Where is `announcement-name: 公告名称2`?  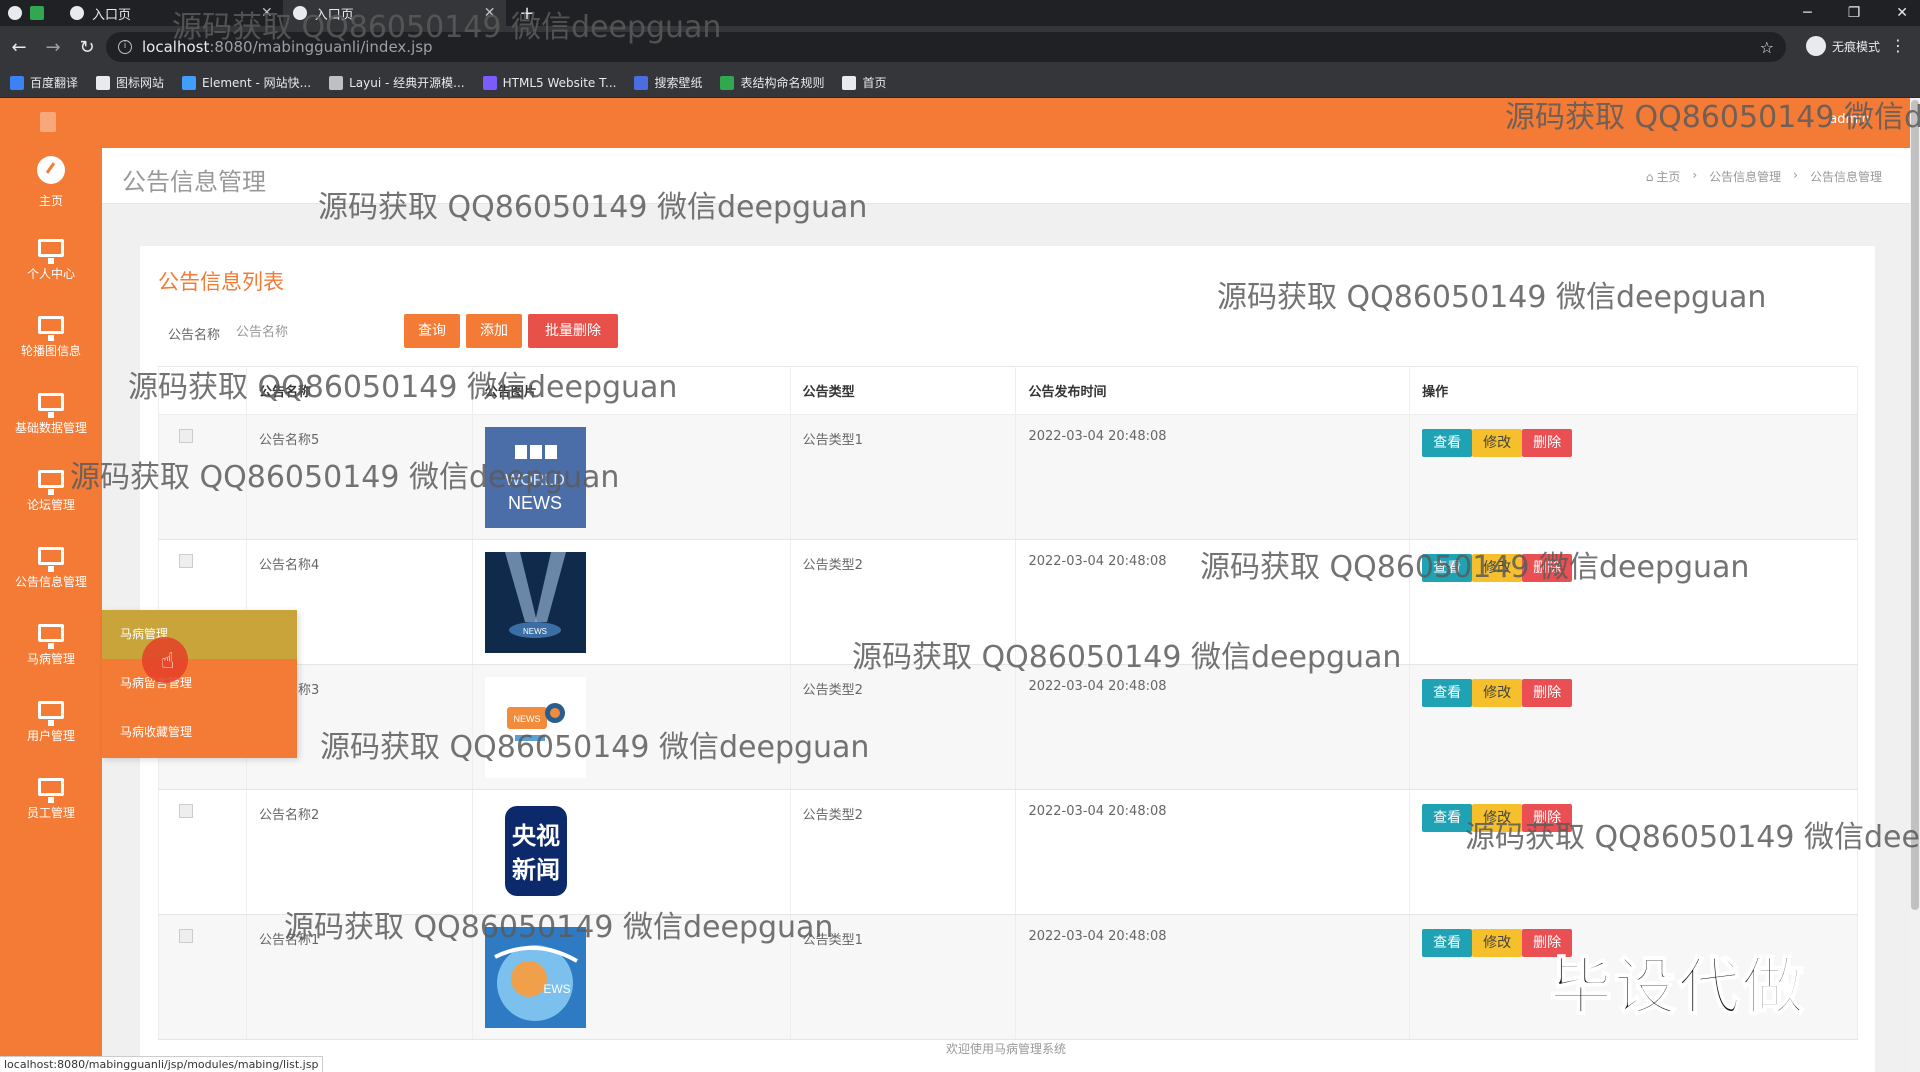
announcement-name: 公告名称2 is located at coordinates (359, 852).